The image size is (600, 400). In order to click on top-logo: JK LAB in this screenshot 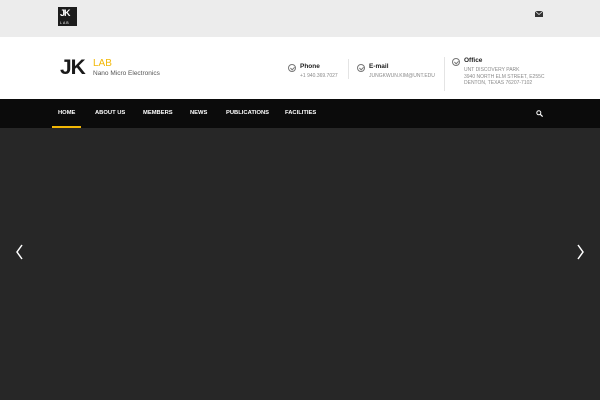, I will do `click(67, 16)`.